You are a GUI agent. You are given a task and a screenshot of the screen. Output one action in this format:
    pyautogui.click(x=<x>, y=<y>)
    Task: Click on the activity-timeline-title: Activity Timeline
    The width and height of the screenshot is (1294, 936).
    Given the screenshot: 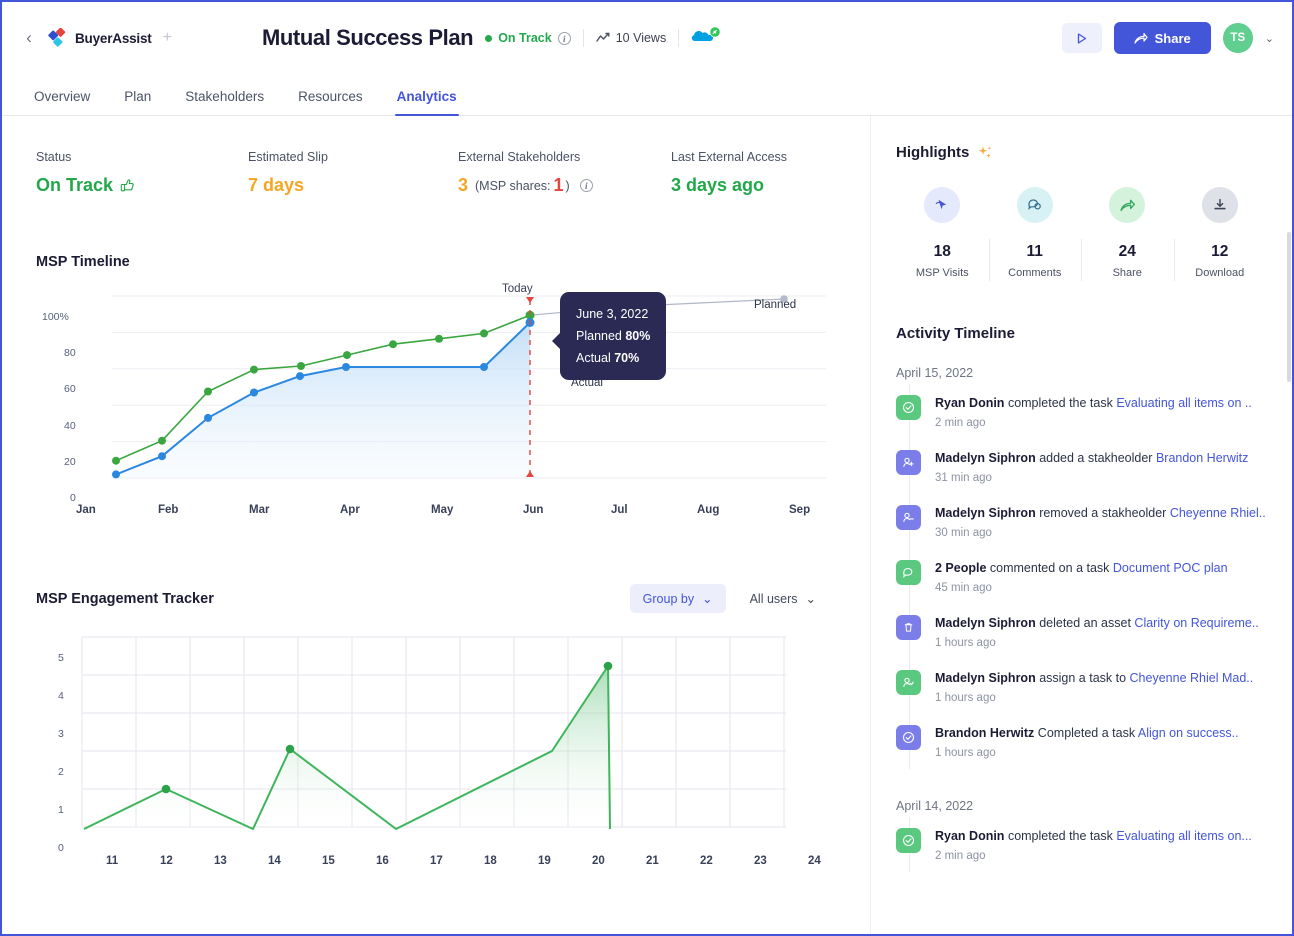 What is the action you would take?
    pyautogui.click(x=955, y=333)
    